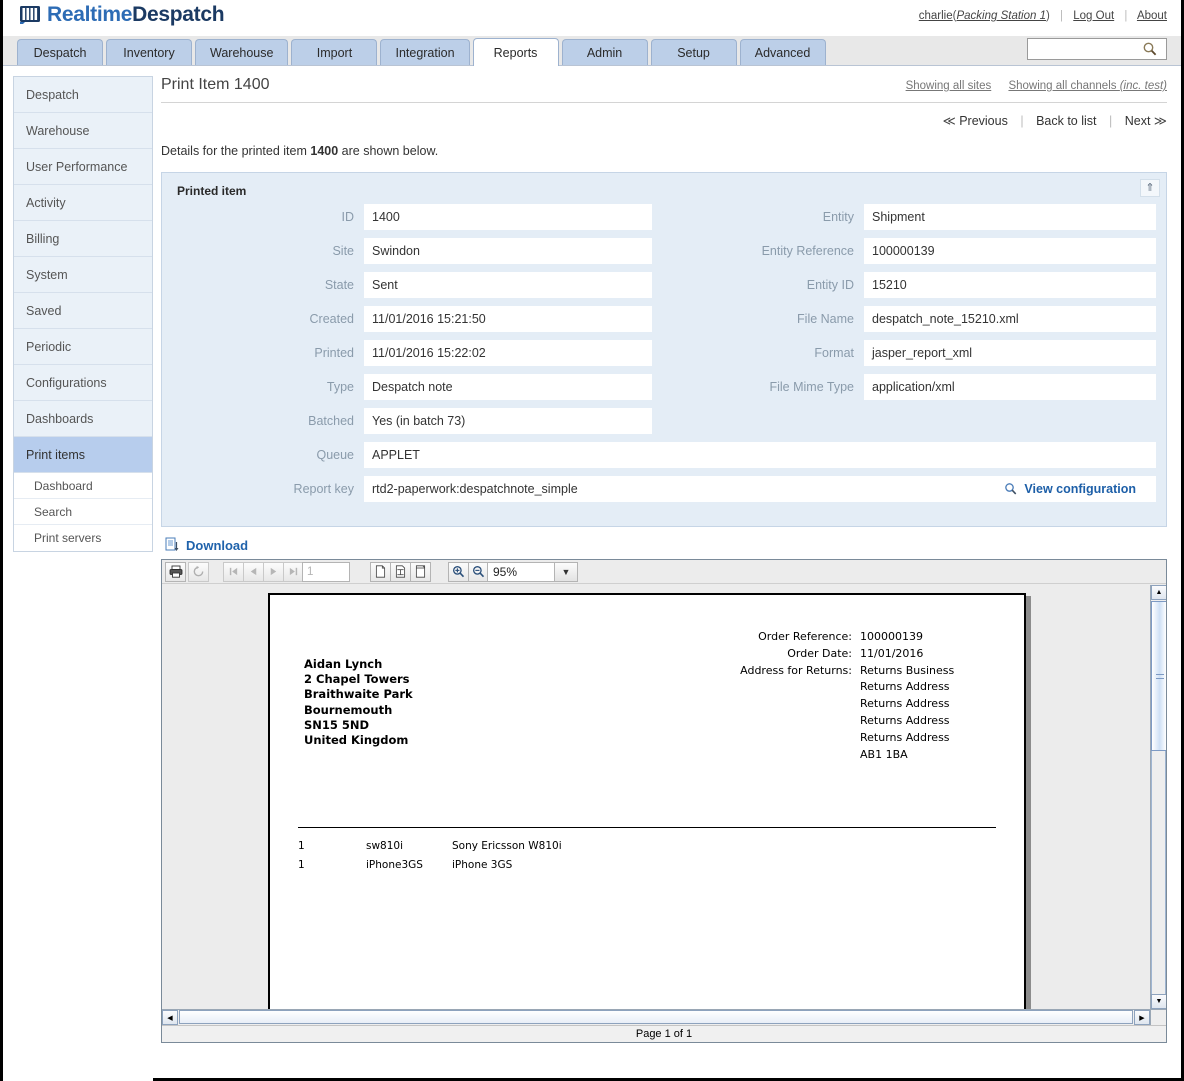 This screenshot has height=1081, width=1184. I want to click on document-download-icon, so click(172, 545).